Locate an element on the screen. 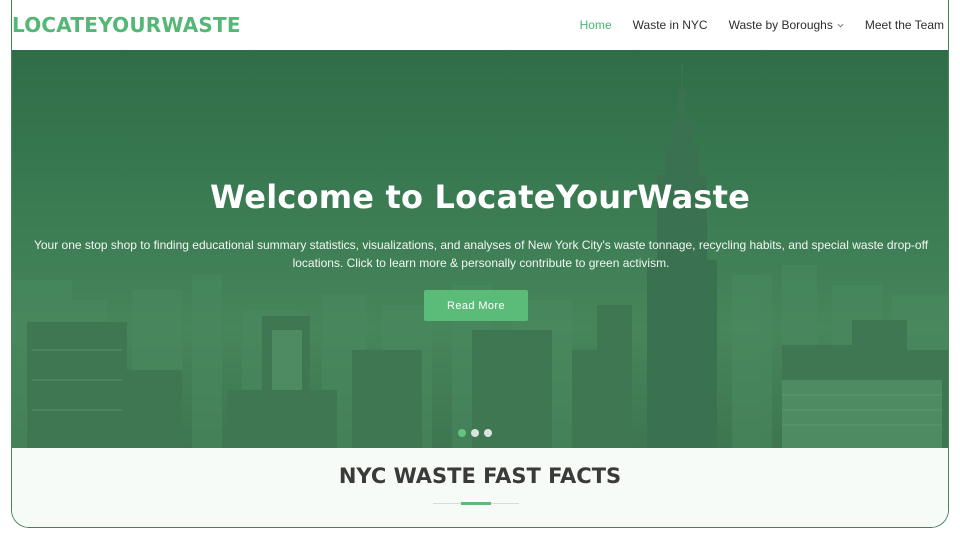 The width and height of the screenshot is (960, 540). nav-item-home: Home is located at coordinates (596, 25).